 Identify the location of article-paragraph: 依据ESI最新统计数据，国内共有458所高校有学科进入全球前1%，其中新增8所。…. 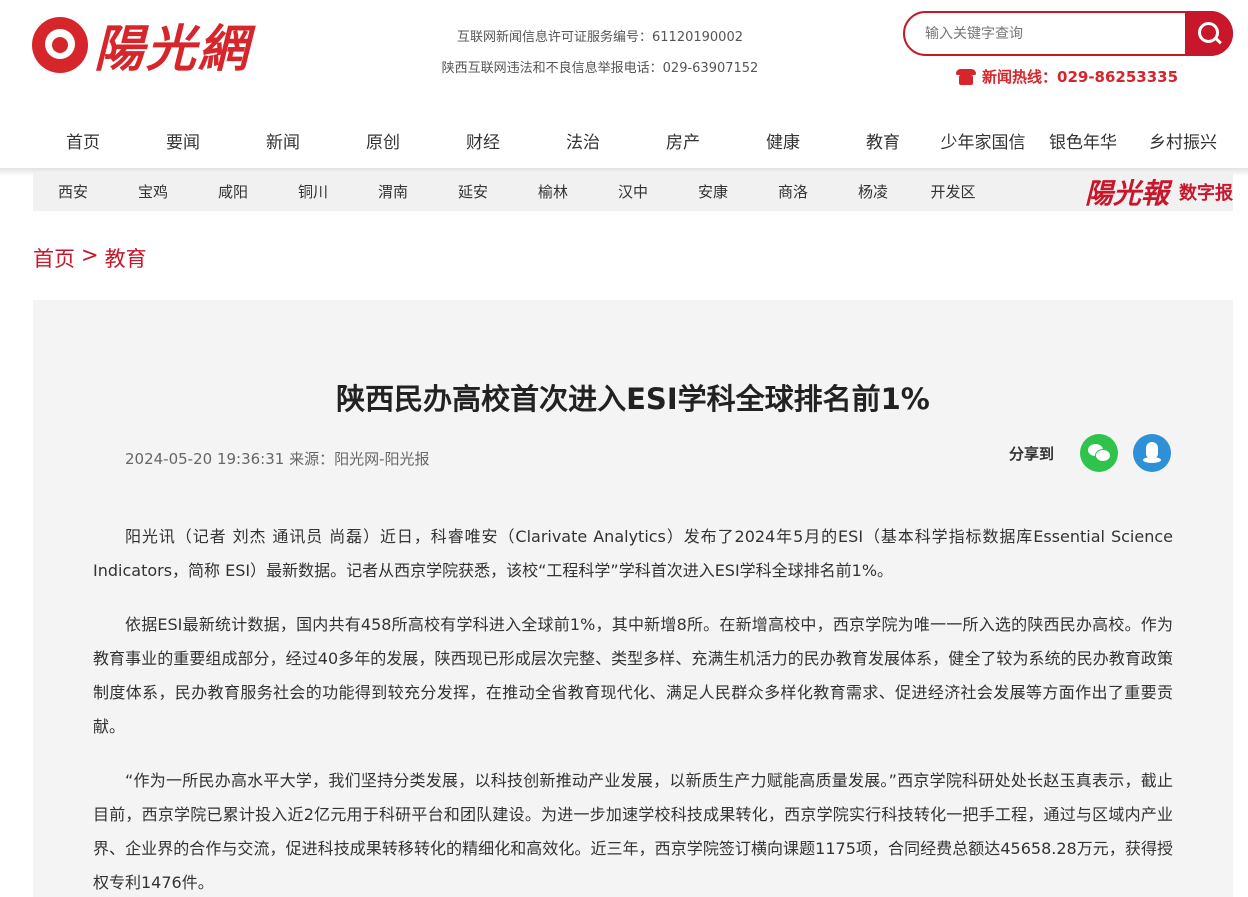
(633, 675).